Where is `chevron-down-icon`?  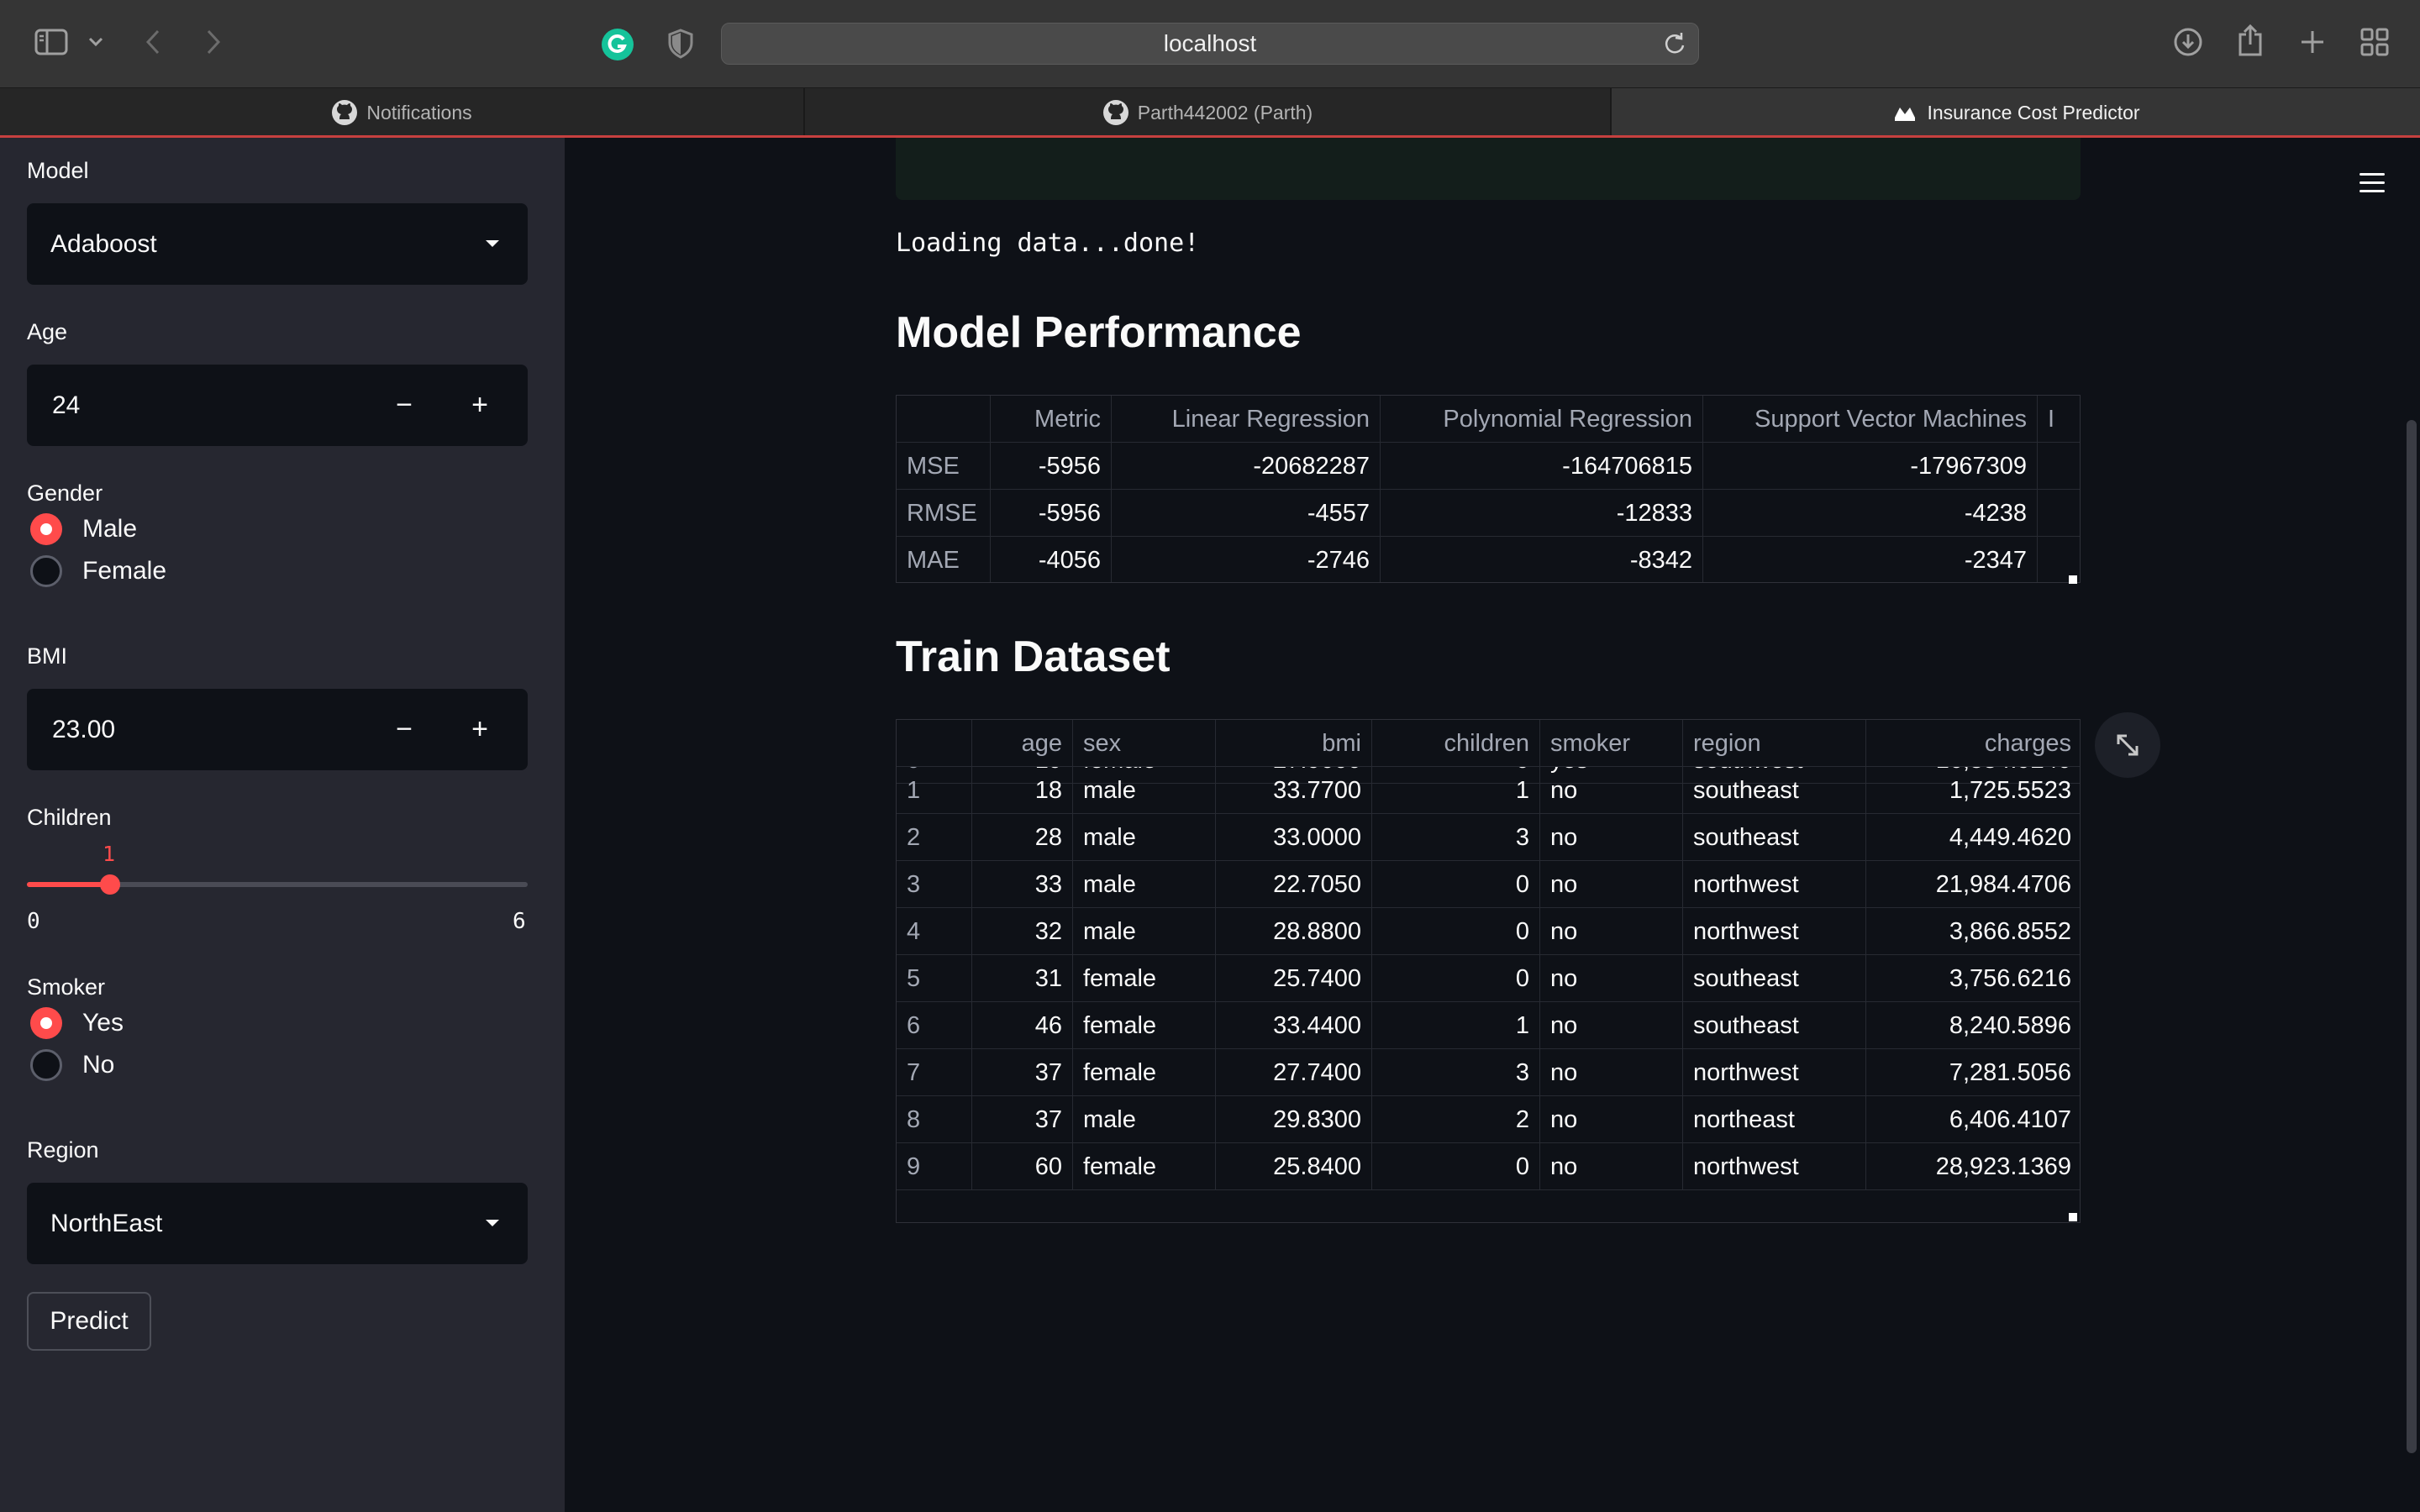 chevron-down-icon is located at coordinates (96, 42).